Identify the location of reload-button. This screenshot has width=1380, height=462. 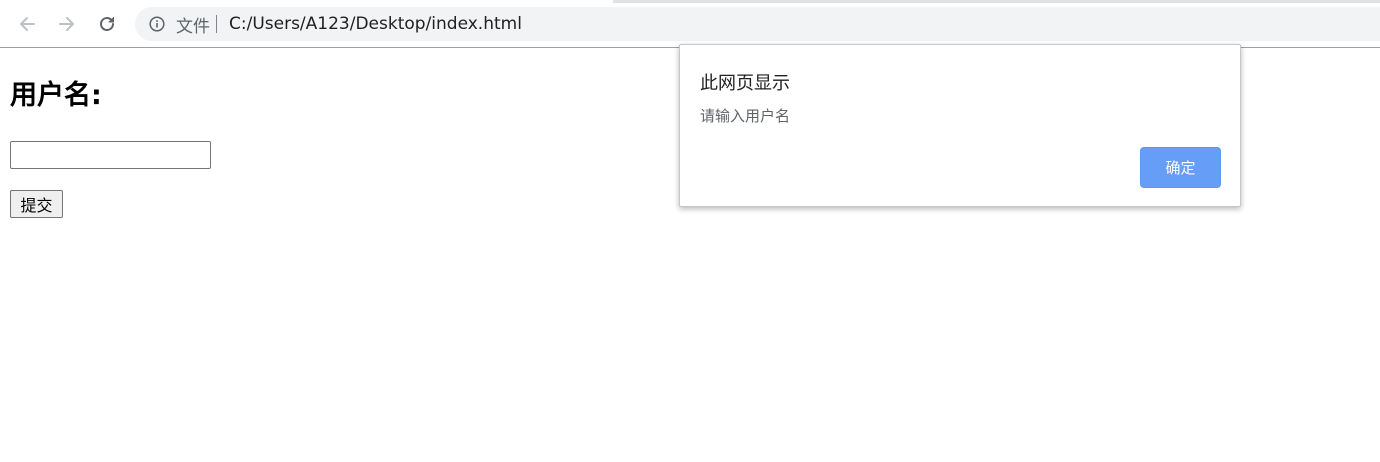
(107, 24).